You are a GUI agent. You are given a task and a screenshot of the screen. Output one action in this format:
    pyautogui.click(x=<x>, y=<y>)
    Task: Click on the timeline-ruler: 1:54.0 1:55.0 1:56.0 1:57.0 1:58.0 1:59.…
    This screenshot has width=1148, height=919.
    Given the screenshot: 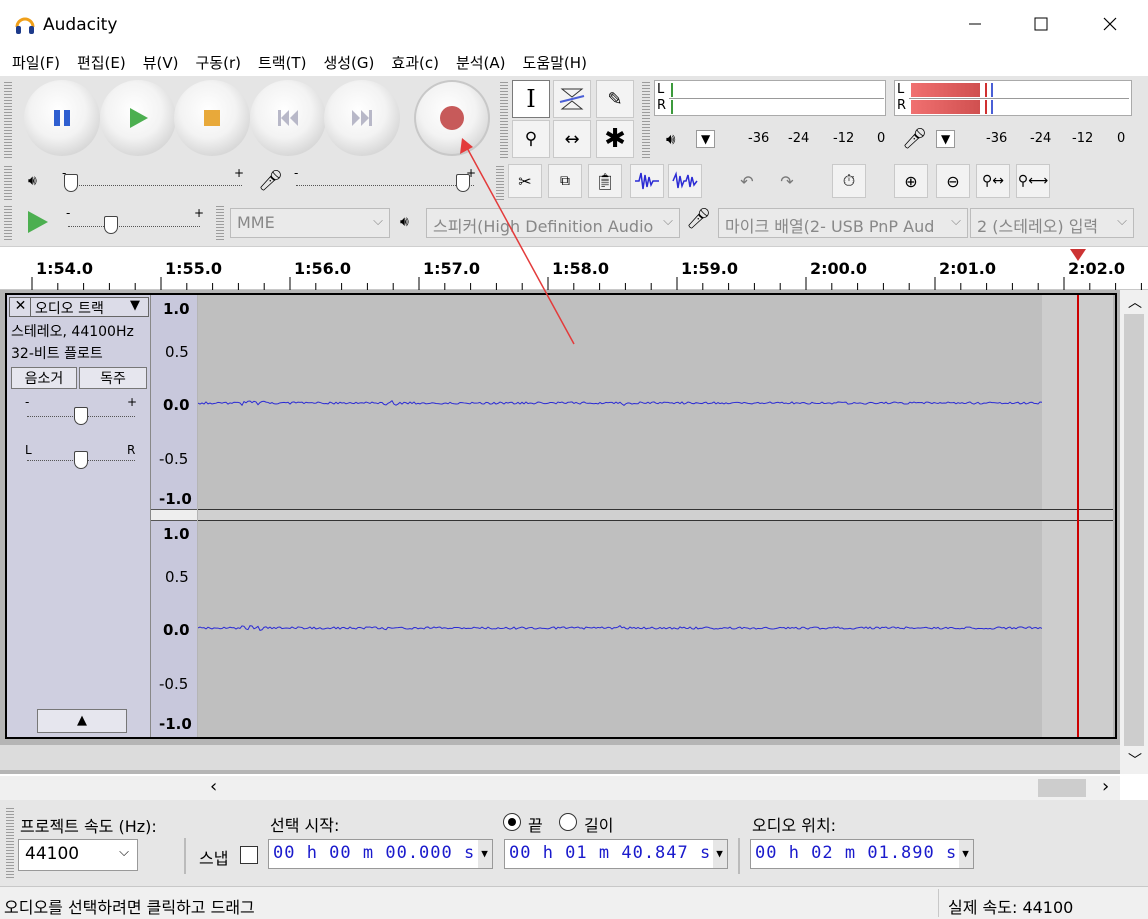 What is the action you would take?
    pyautogui.click(x=574, y=268)
    